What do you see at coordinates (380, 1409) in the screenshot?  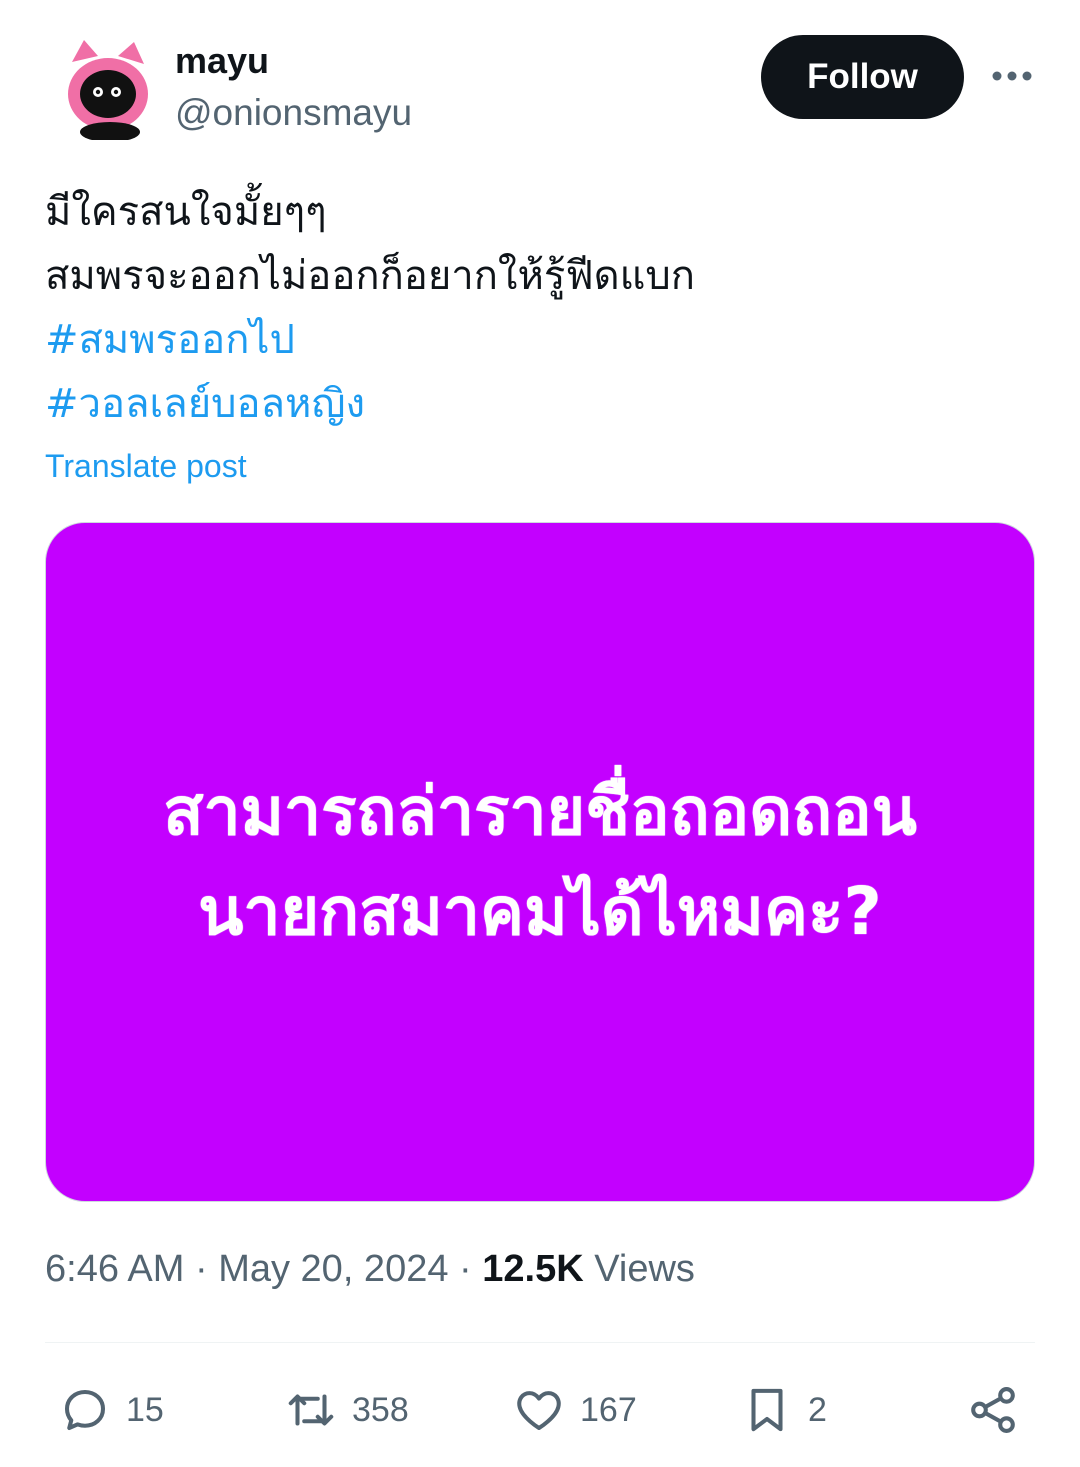 I see `repost-count: 358` at bounding box center [380, 1409].